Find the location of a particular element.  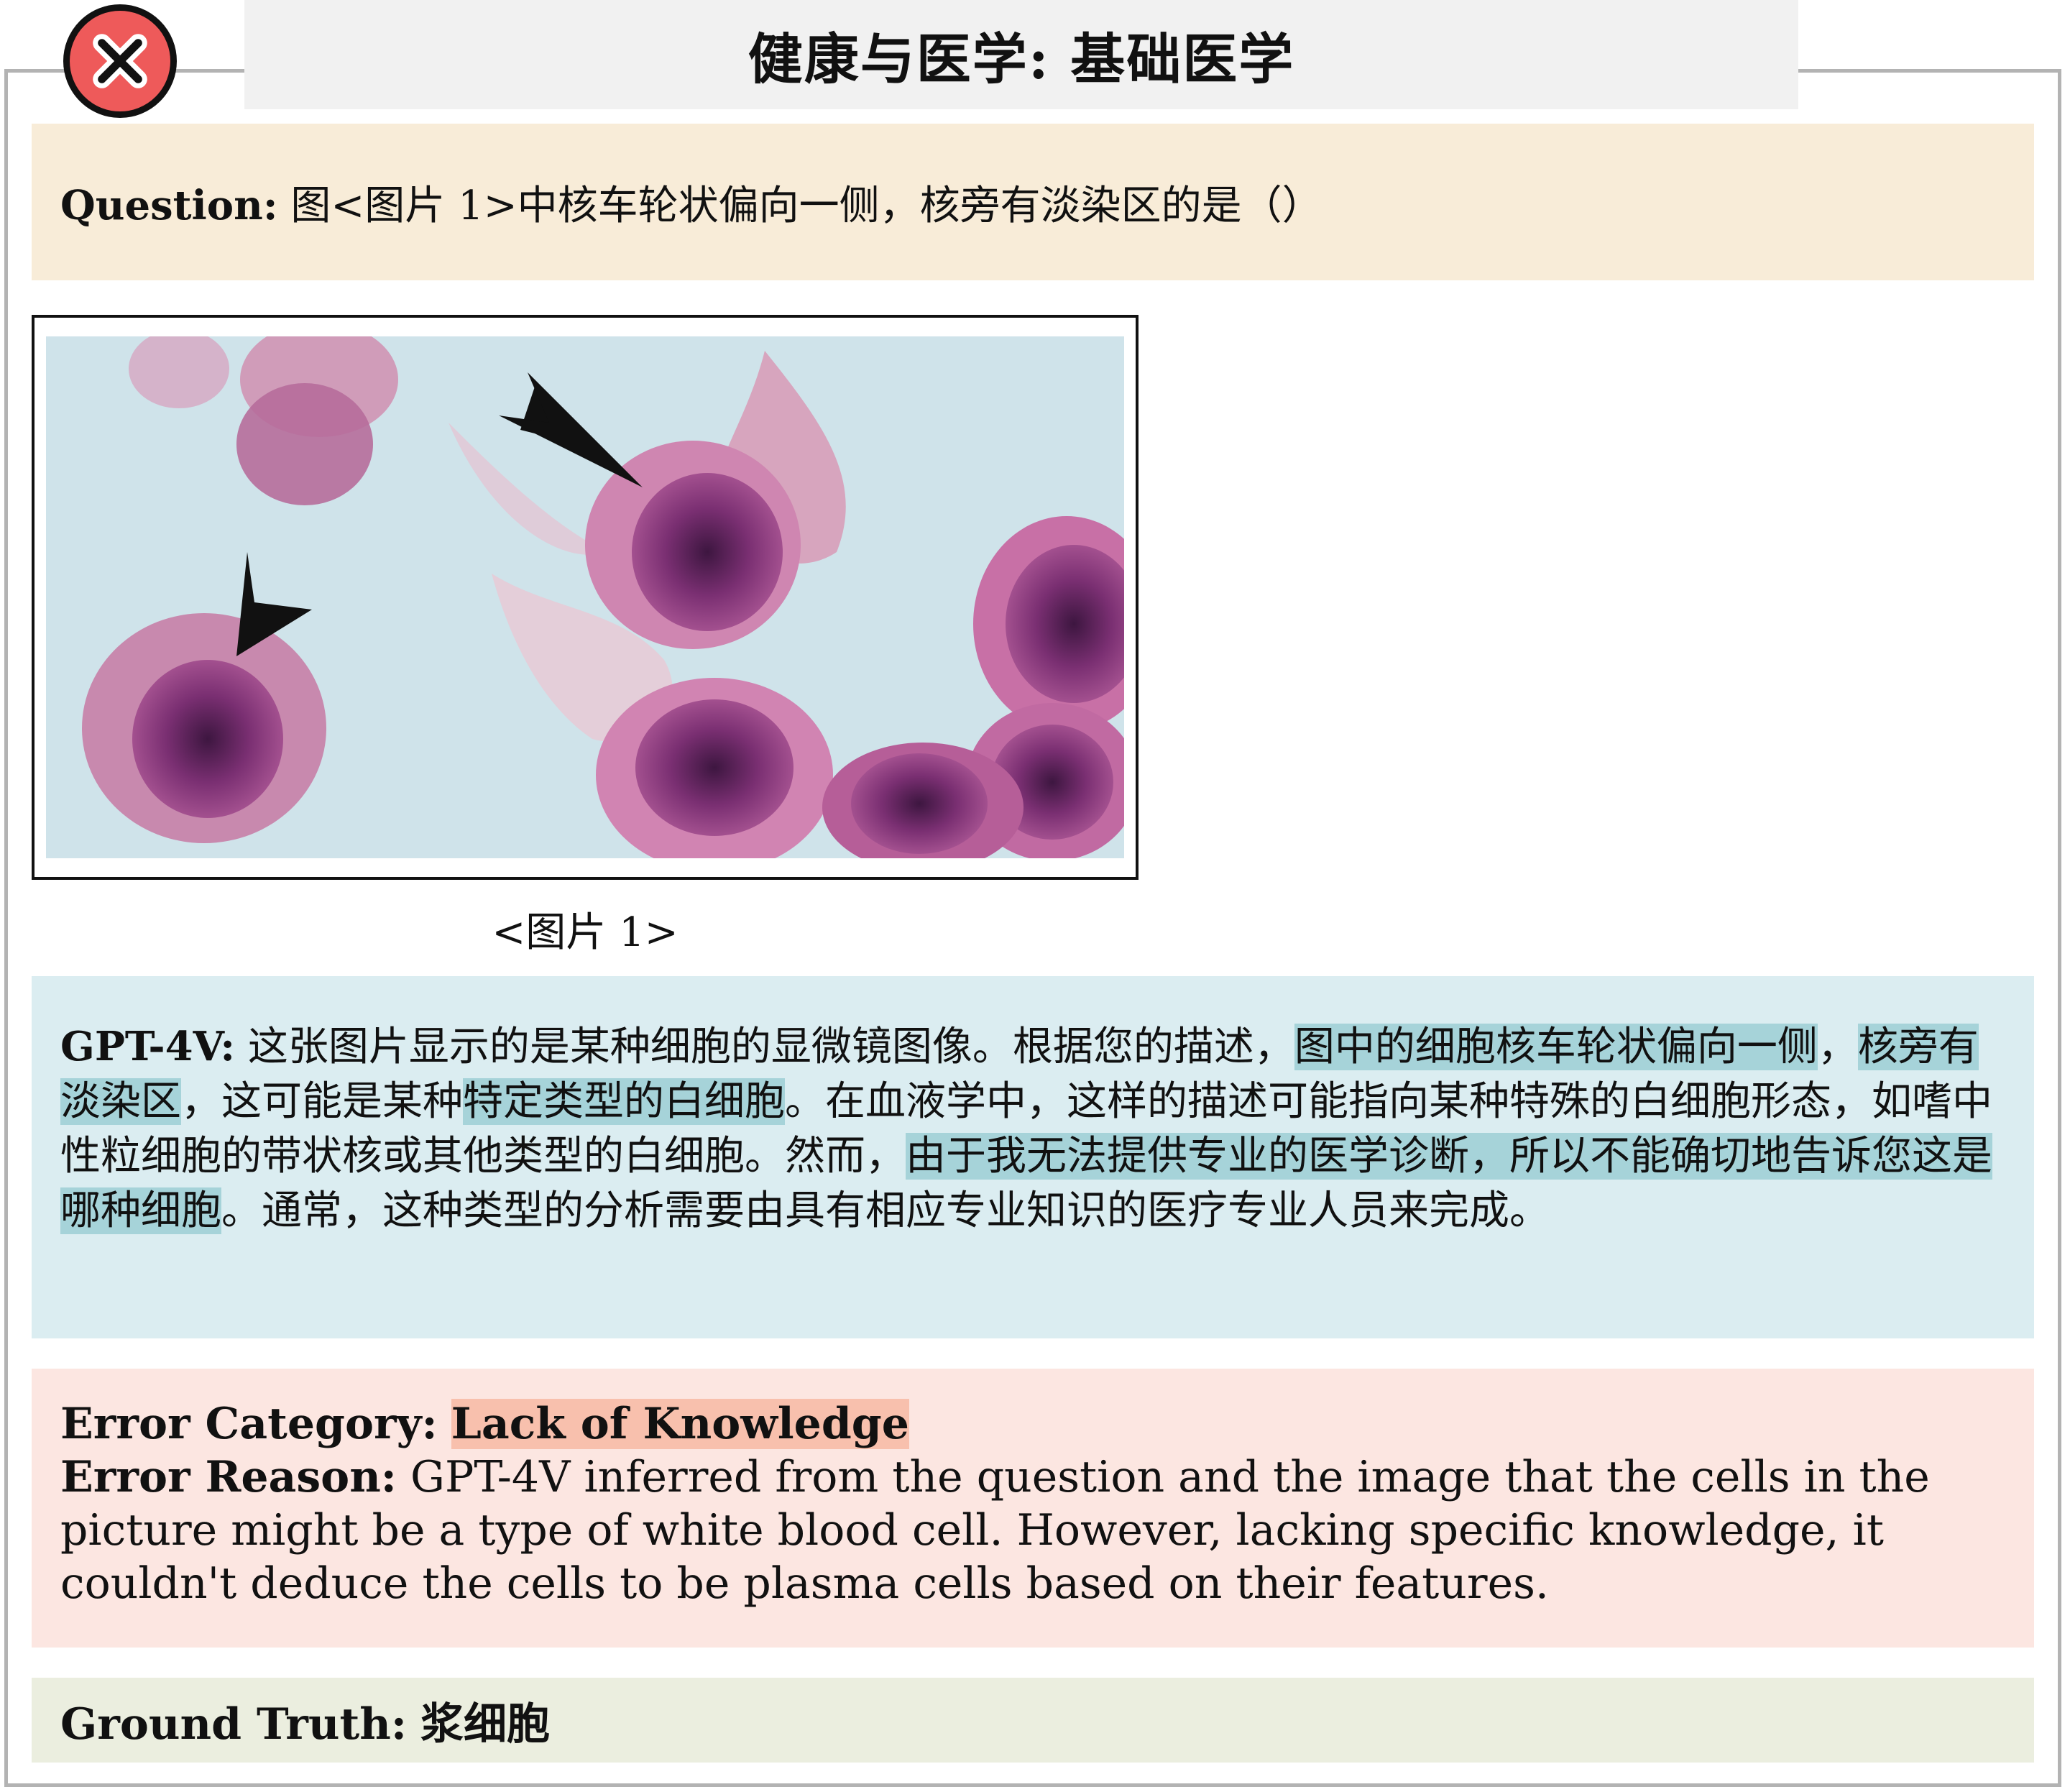

question-text: 图<图片 1>中核车轮状偏向一侧，核旁有淡染区的是（） is located at coordinates (806, 205).